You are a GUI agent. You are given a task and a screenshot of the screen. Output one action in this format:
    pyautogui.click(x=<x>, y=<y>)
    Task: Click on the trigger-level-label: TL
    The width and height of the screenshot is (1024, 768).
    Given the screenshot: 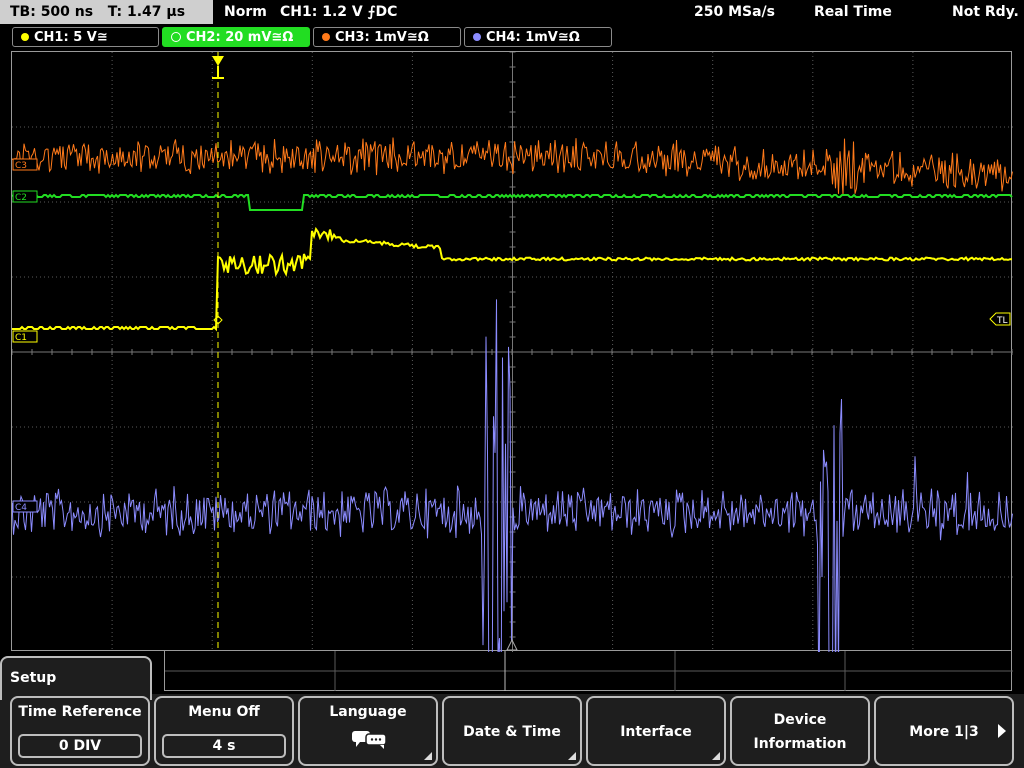 What is the action you would take?
    pyautogui.click(x=1002, y=321)
    